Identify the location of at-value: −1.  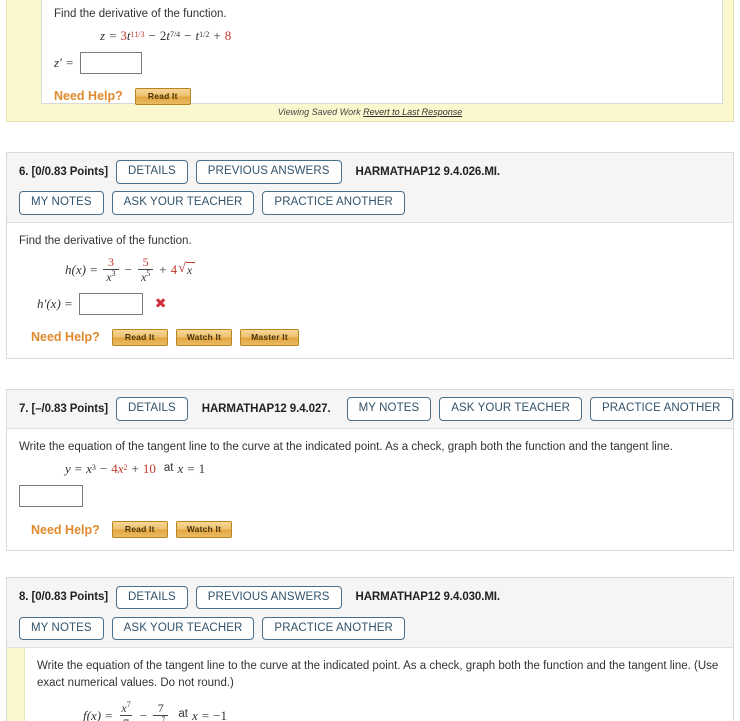
(220, 714).